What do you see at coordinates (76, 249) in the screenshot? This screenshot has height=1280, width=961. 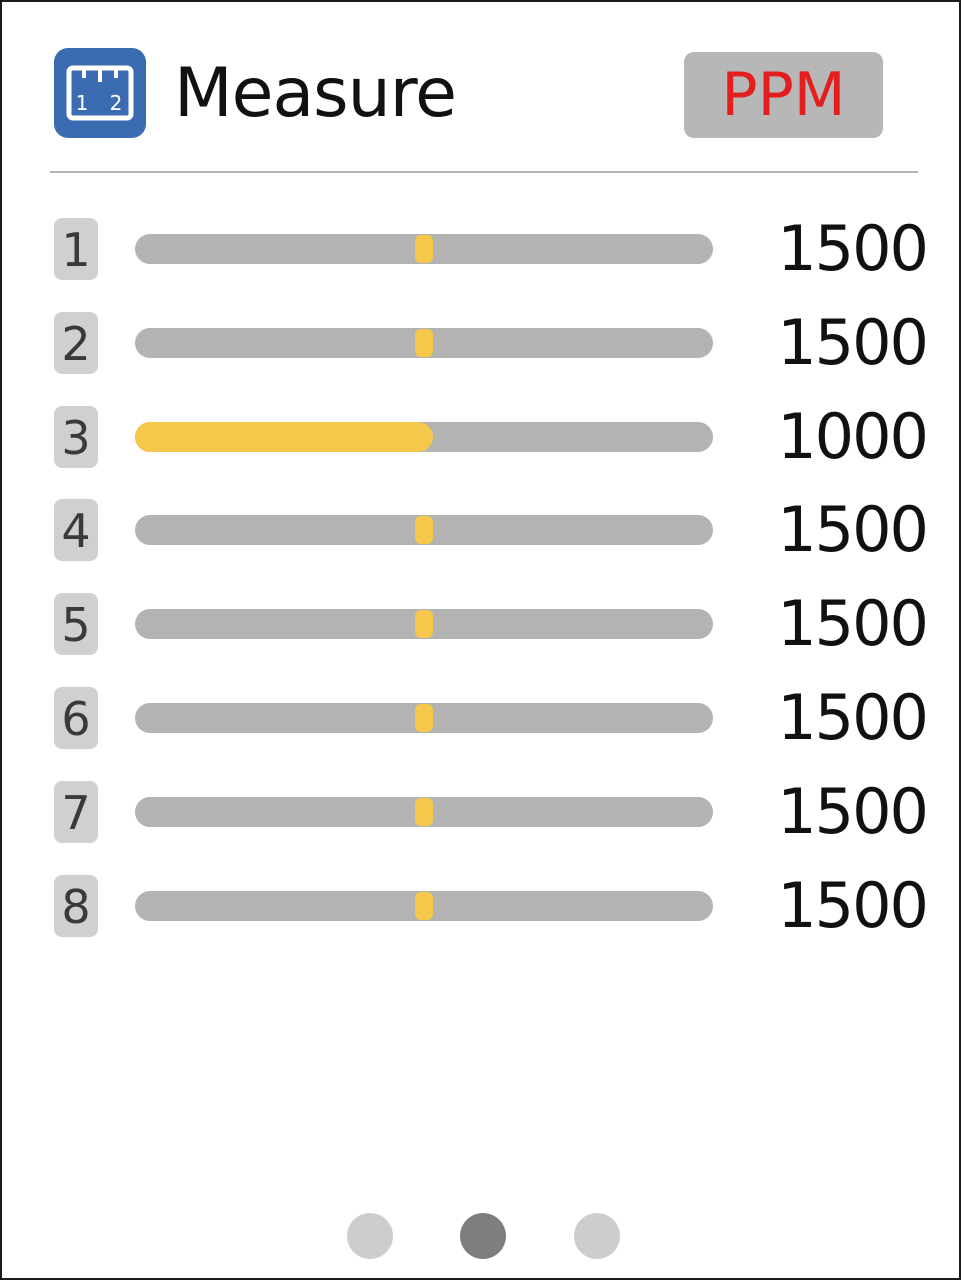 I see `channel-index: 1` at bounding box center [76, 249].